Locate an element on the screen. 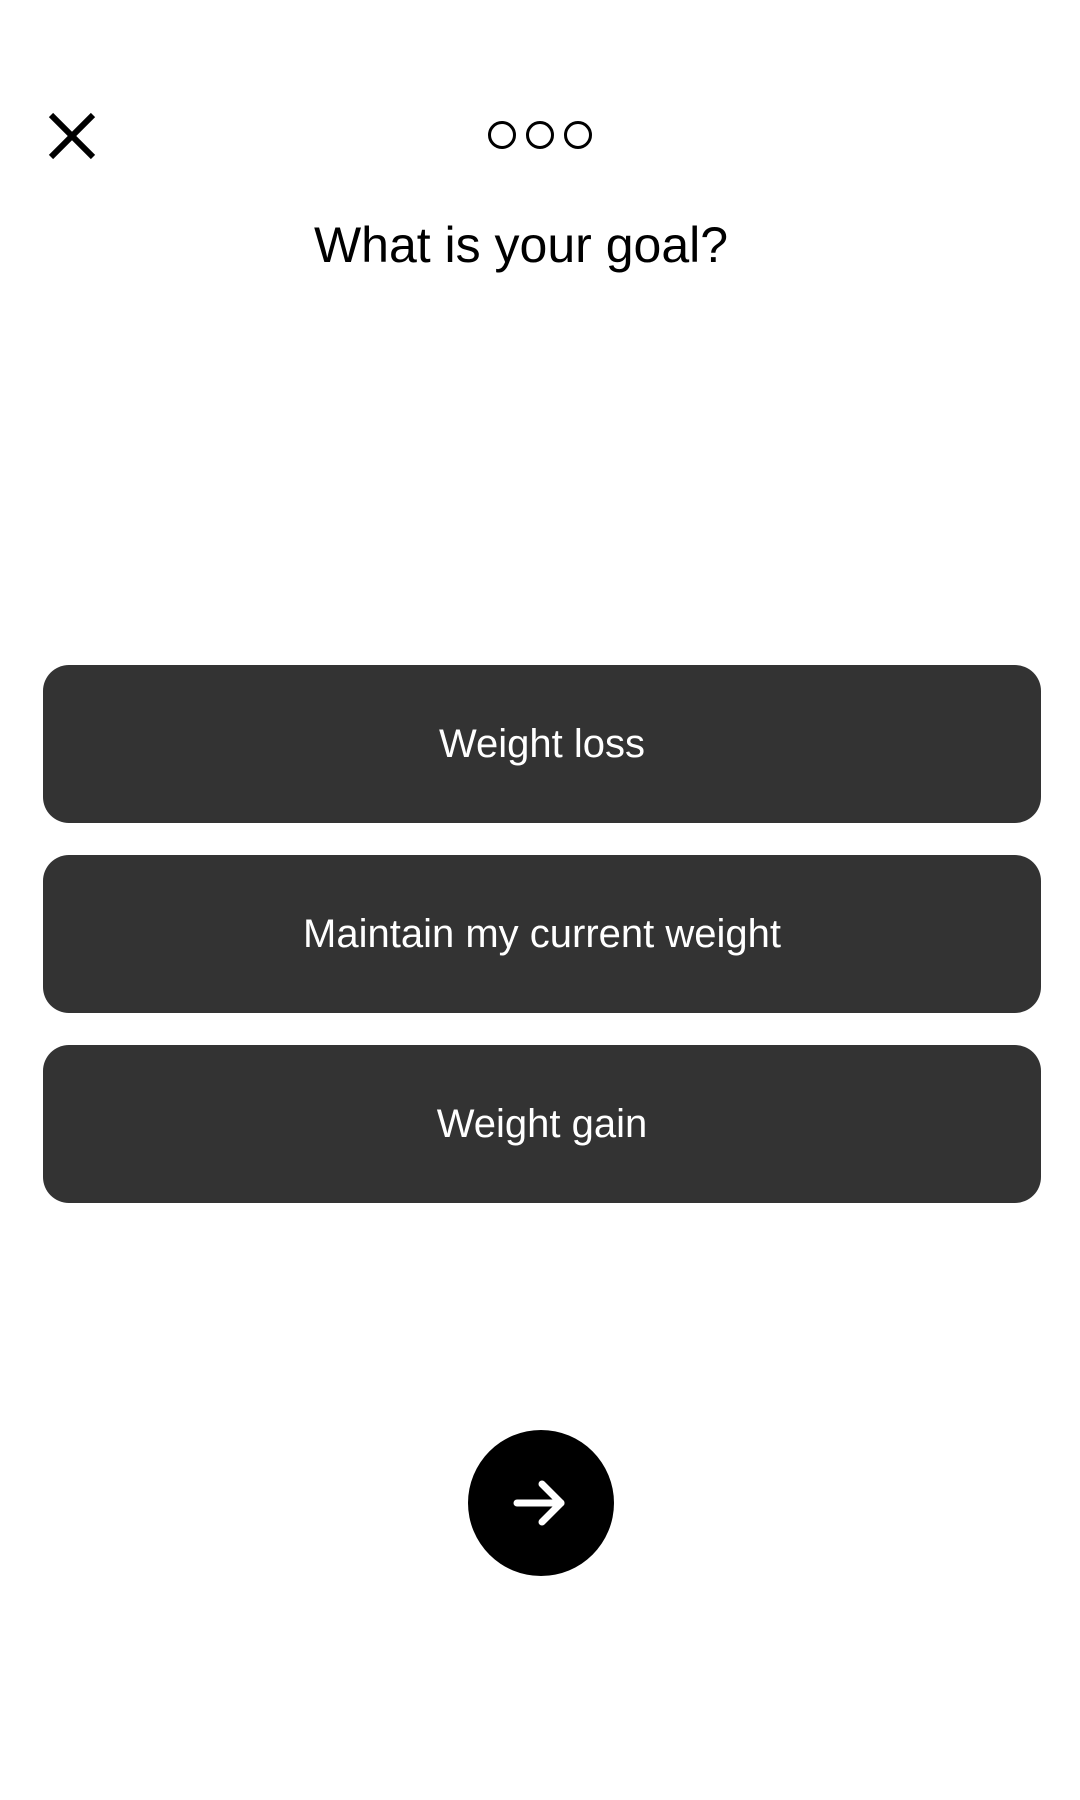 Image resolution: width=1080 pixels, height=1800 pixels. option-weight-gain: Weight gain is located at coordinates (542, 1124).